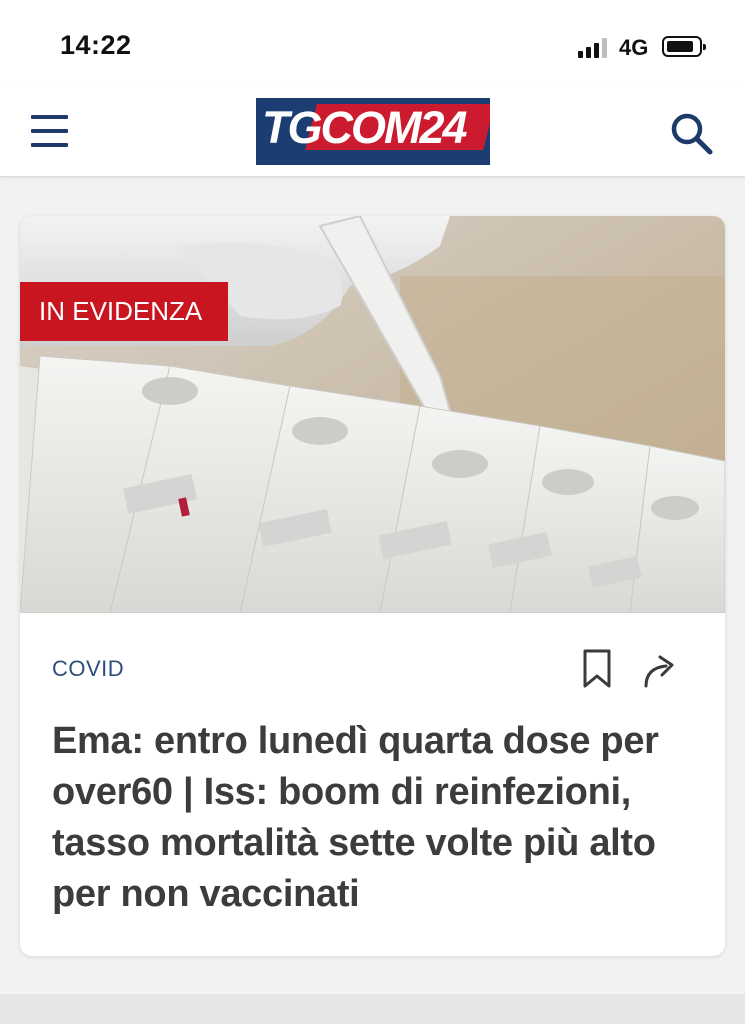 The width and height of the screenshot is (745, 1024). Describe the element at coordinates (96, 45) in the screenshot. I see `status-time: 14:22` at that location.